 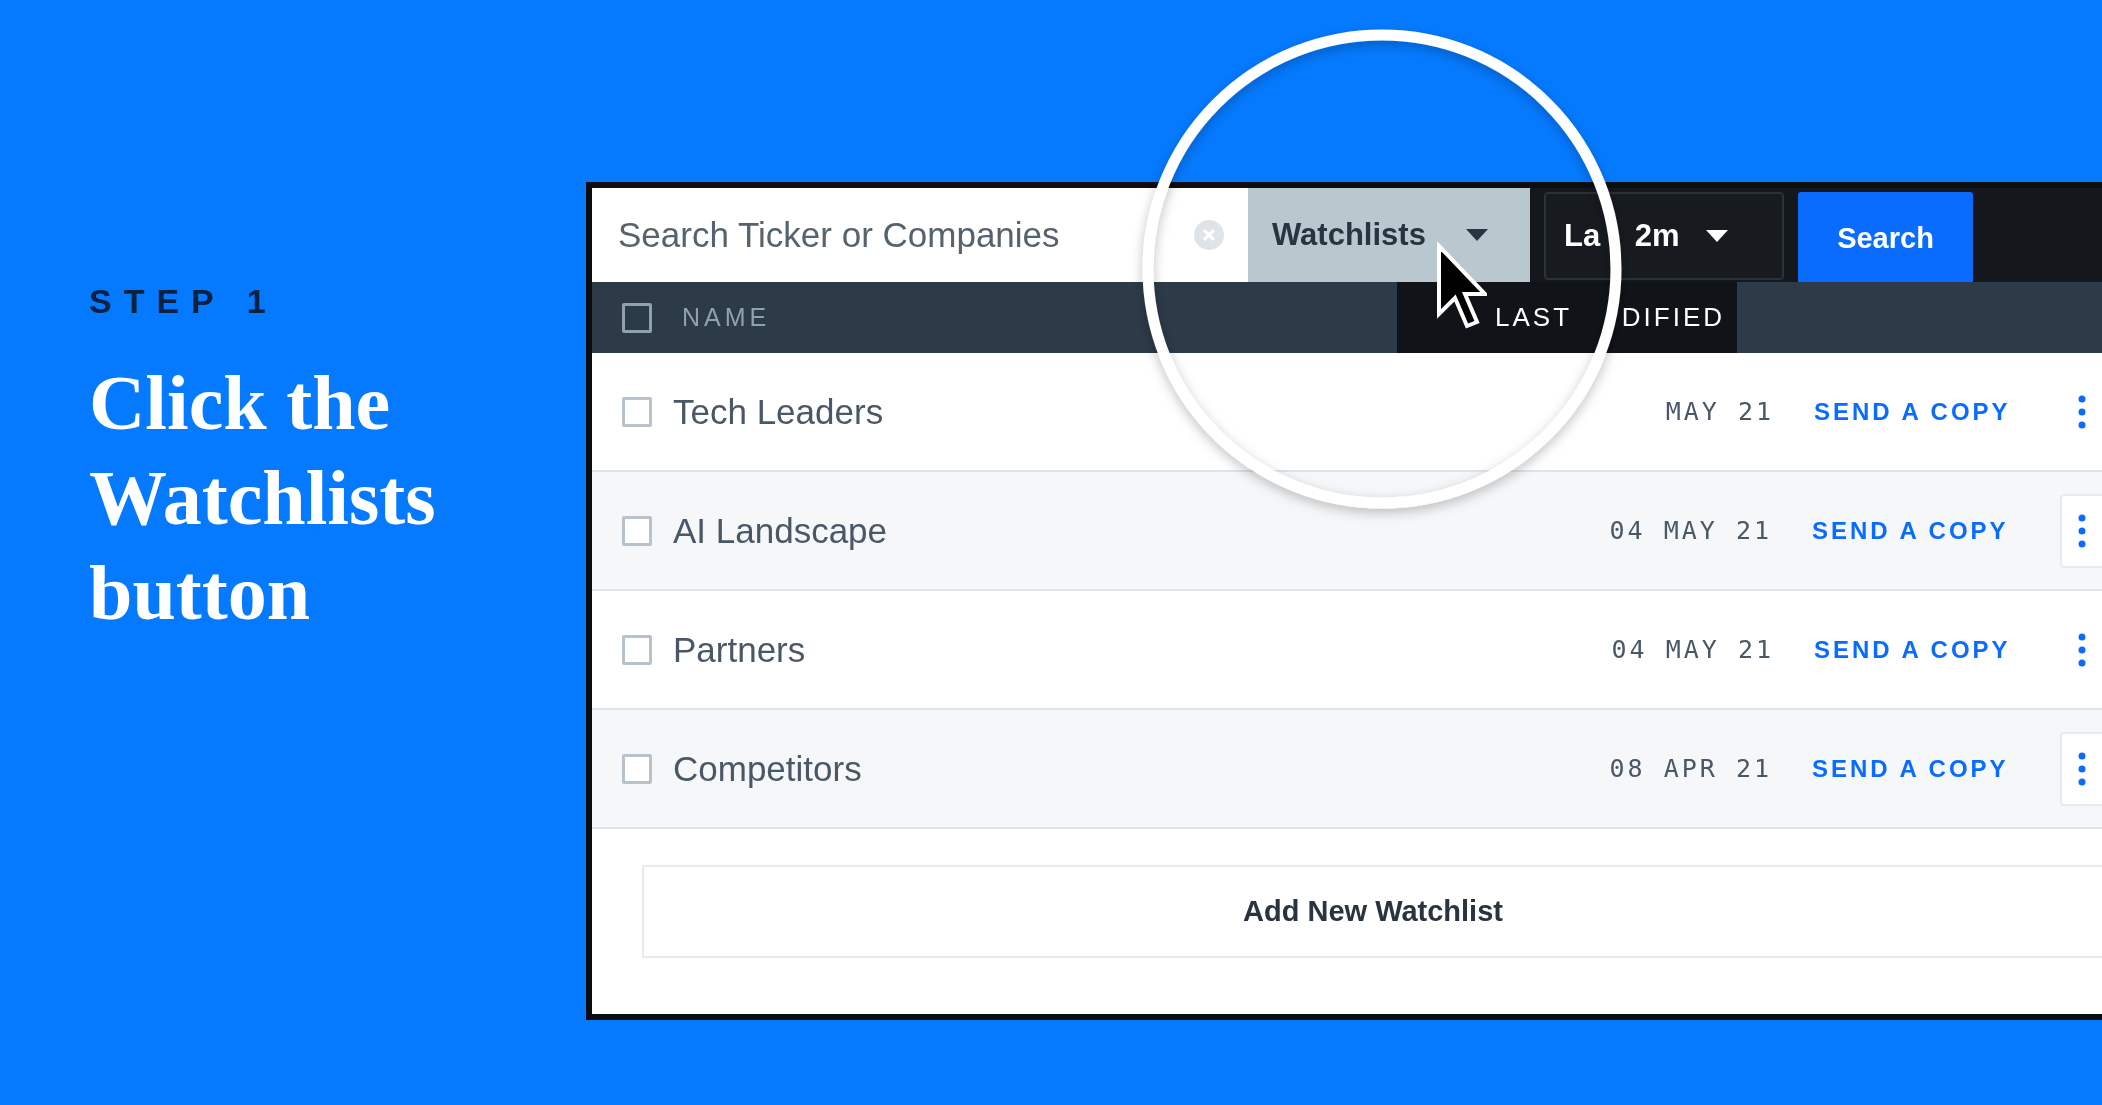 I want to click on column-header: NAME, so click(x=726, y=317).